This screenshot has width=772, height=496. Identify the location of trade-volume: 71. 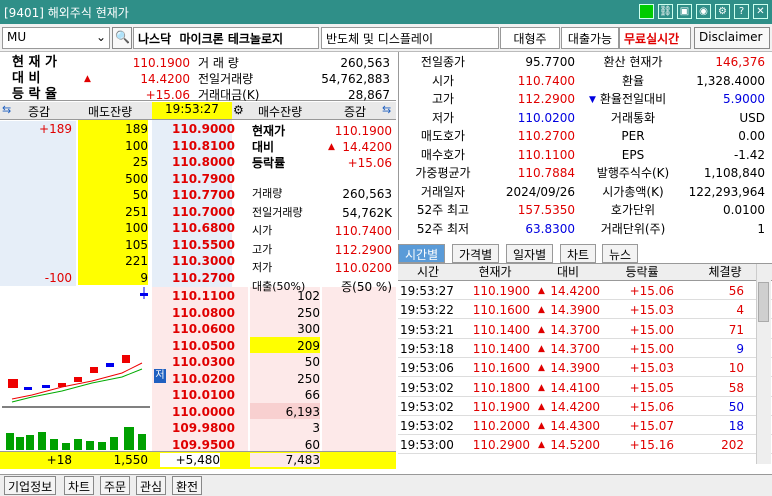
(736, 329).